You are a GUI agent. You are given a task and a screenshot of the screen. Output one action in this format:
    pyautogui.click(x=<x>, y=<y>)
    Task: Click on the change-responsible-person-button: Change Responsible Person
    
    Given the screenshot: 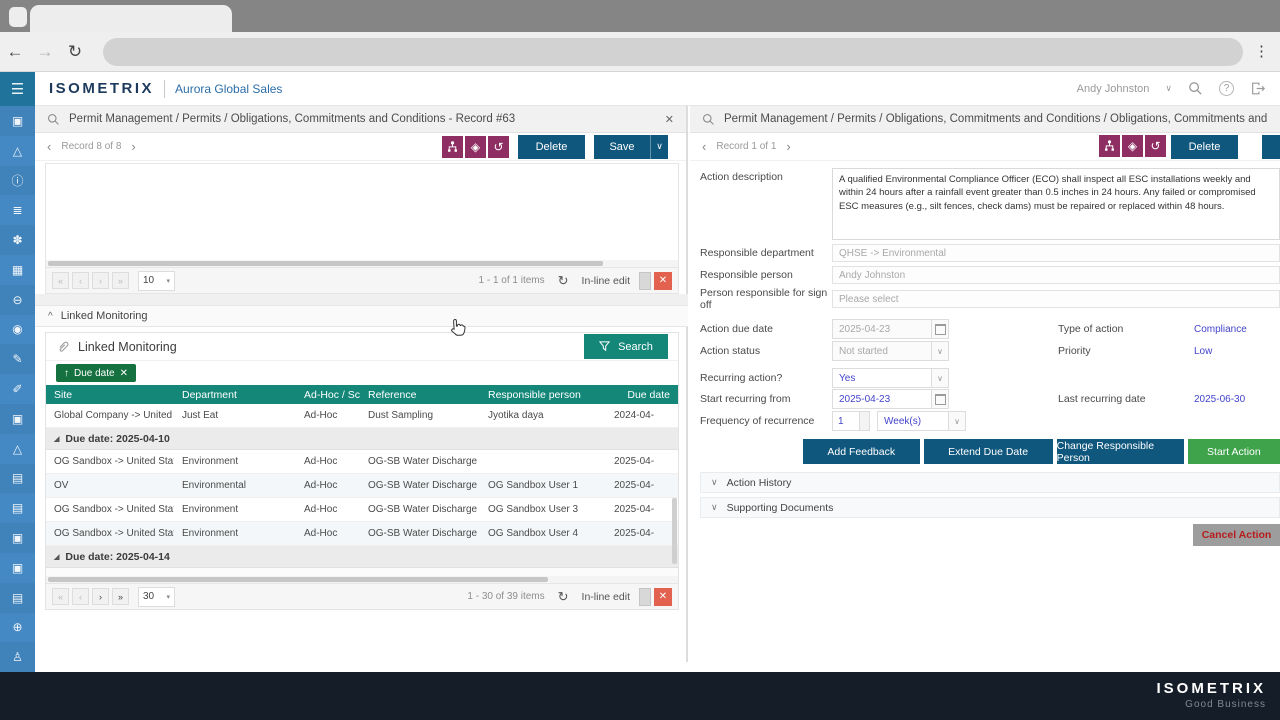 What is the action you would take?
    pyautogui.click(x=1120, y=451)
    